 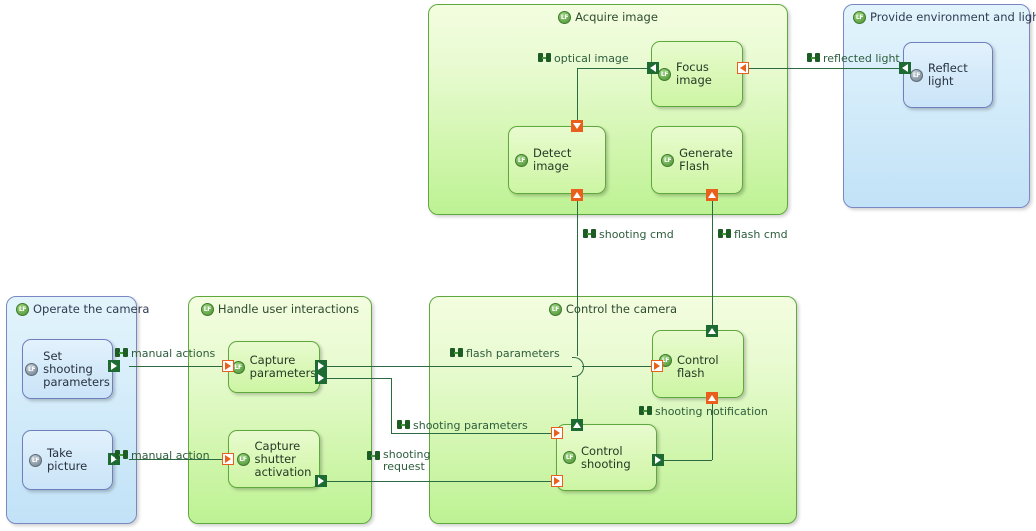 I want to click on exchange-label-shooting-notification: shooting notification, so click(x=703, y=412).